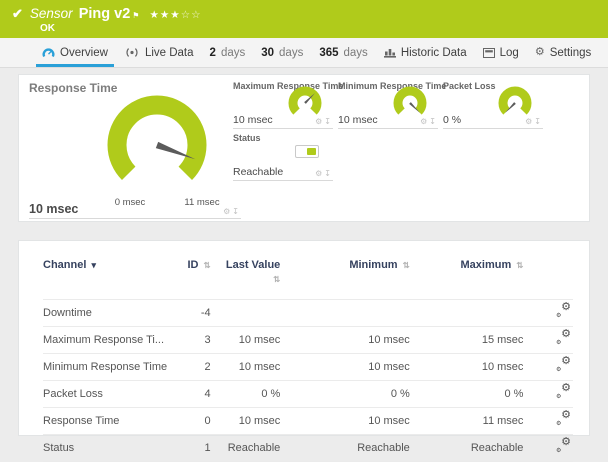 The width and height of the screenshot is (608, 462). I want to click on tab-number: 30, so click(268, 52).